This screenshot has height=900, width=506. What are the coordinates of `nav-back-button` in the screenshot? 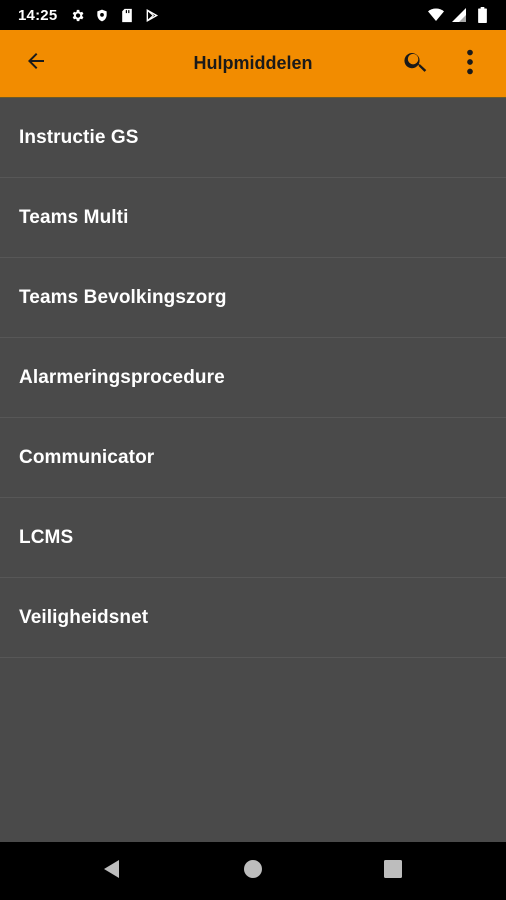 It's located at (112, 871).